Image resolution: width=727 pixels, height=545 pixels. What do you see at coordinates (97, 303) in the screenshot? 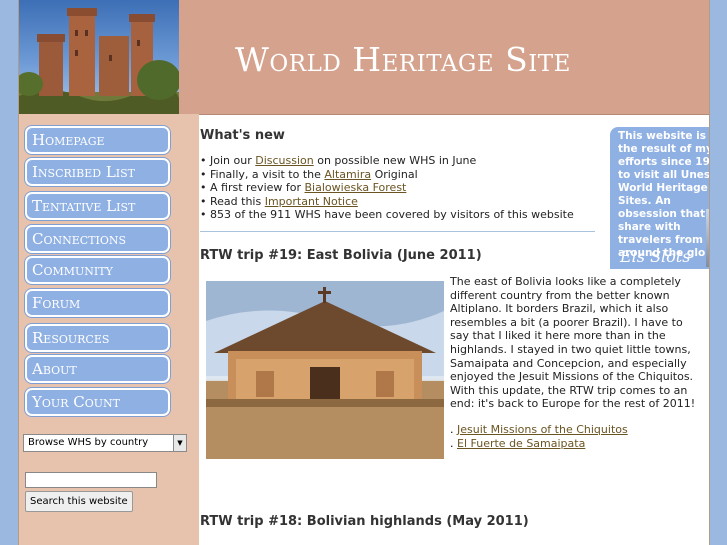
I see `nav-forum: Forum` at bounding box center [97, 303].